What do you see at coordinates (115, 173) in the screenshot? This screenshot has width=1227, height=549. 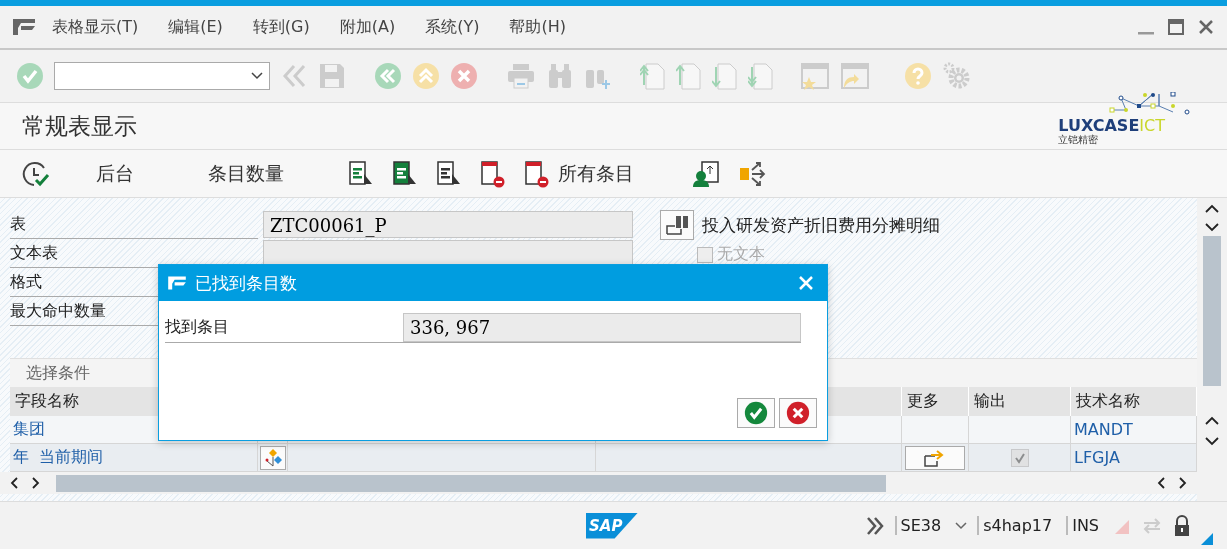 I see `background-button: 后台` at bounding box center [115, 173].